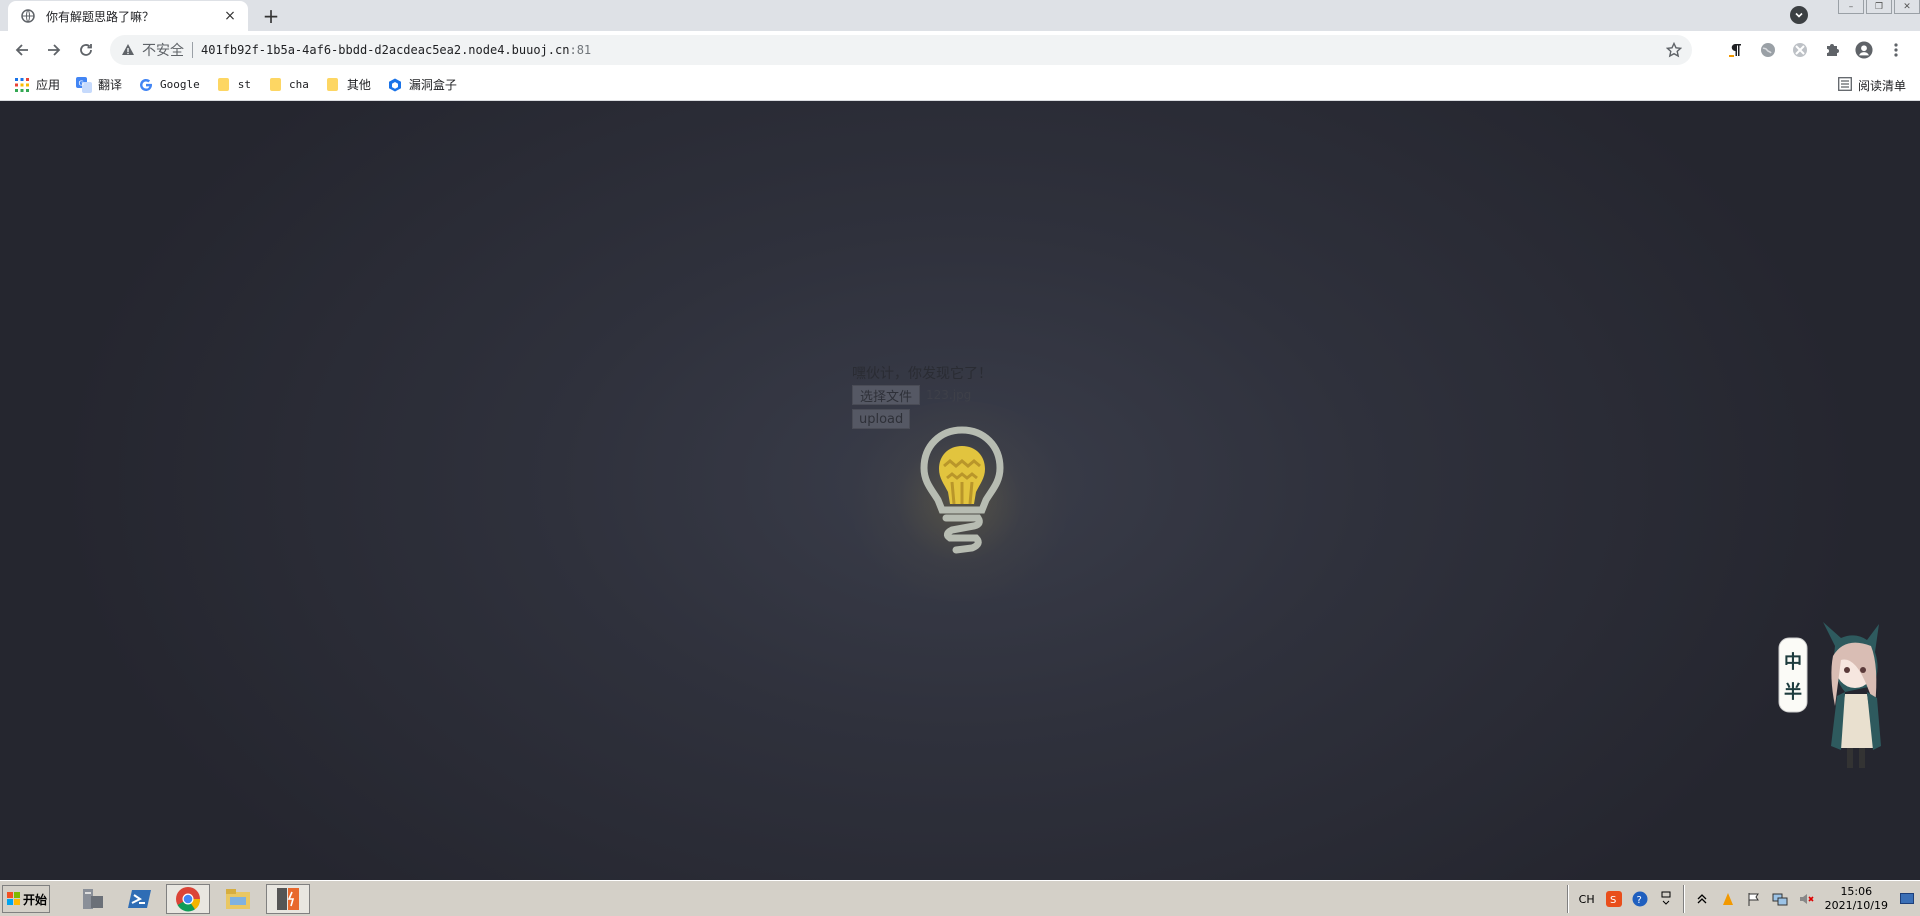 The width and height of the screenshot is (1920, 916). I want to click on reload-button, so click(86, 50).